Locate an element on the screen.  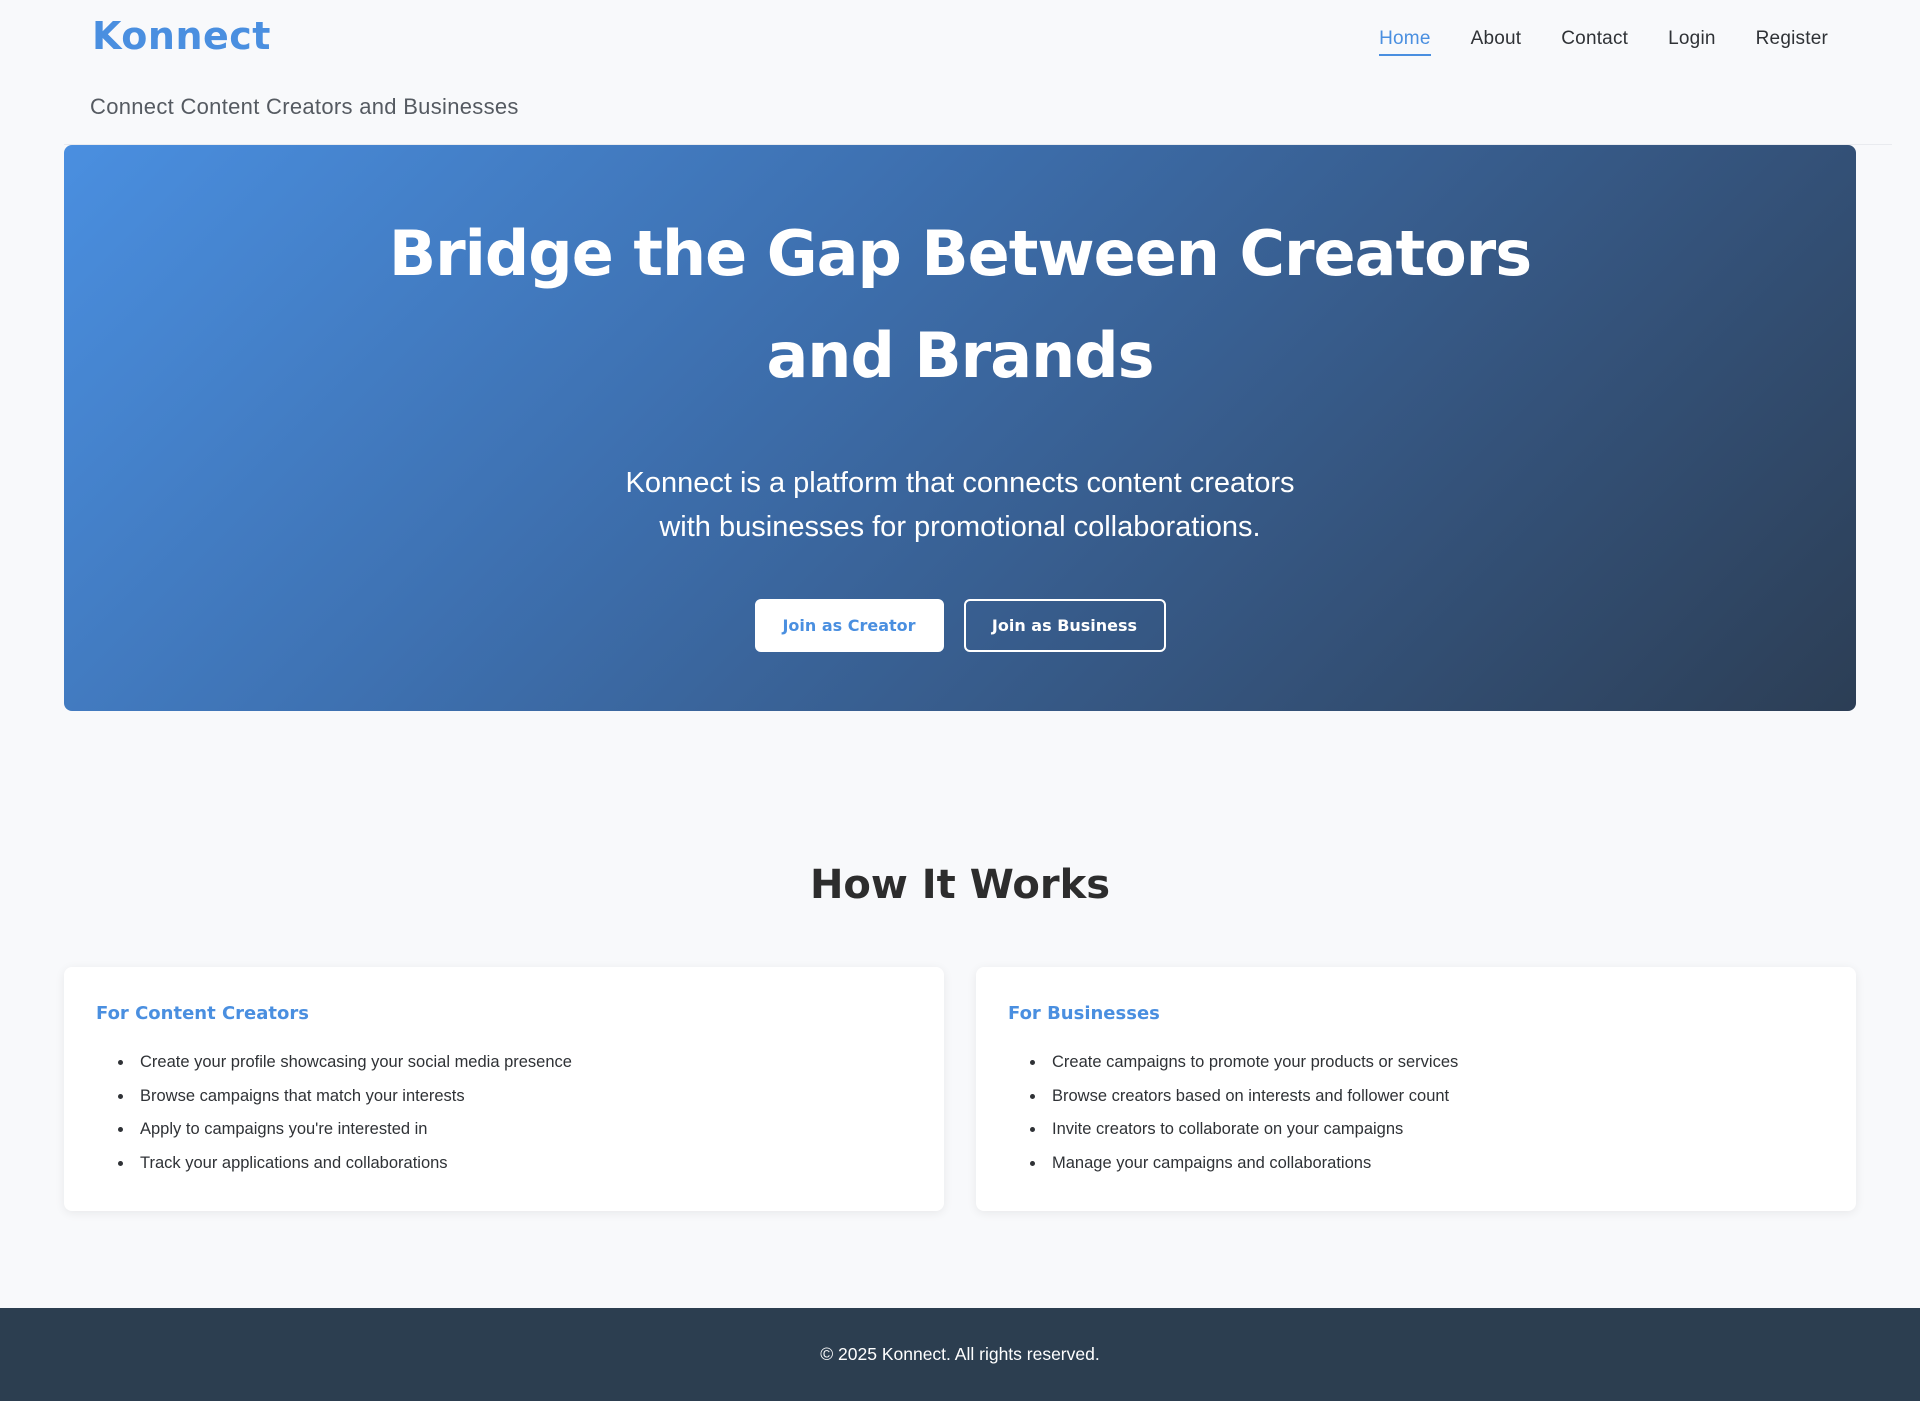
tagline: Connect Content Creators and Businesses is located at coordinates (304, 106).